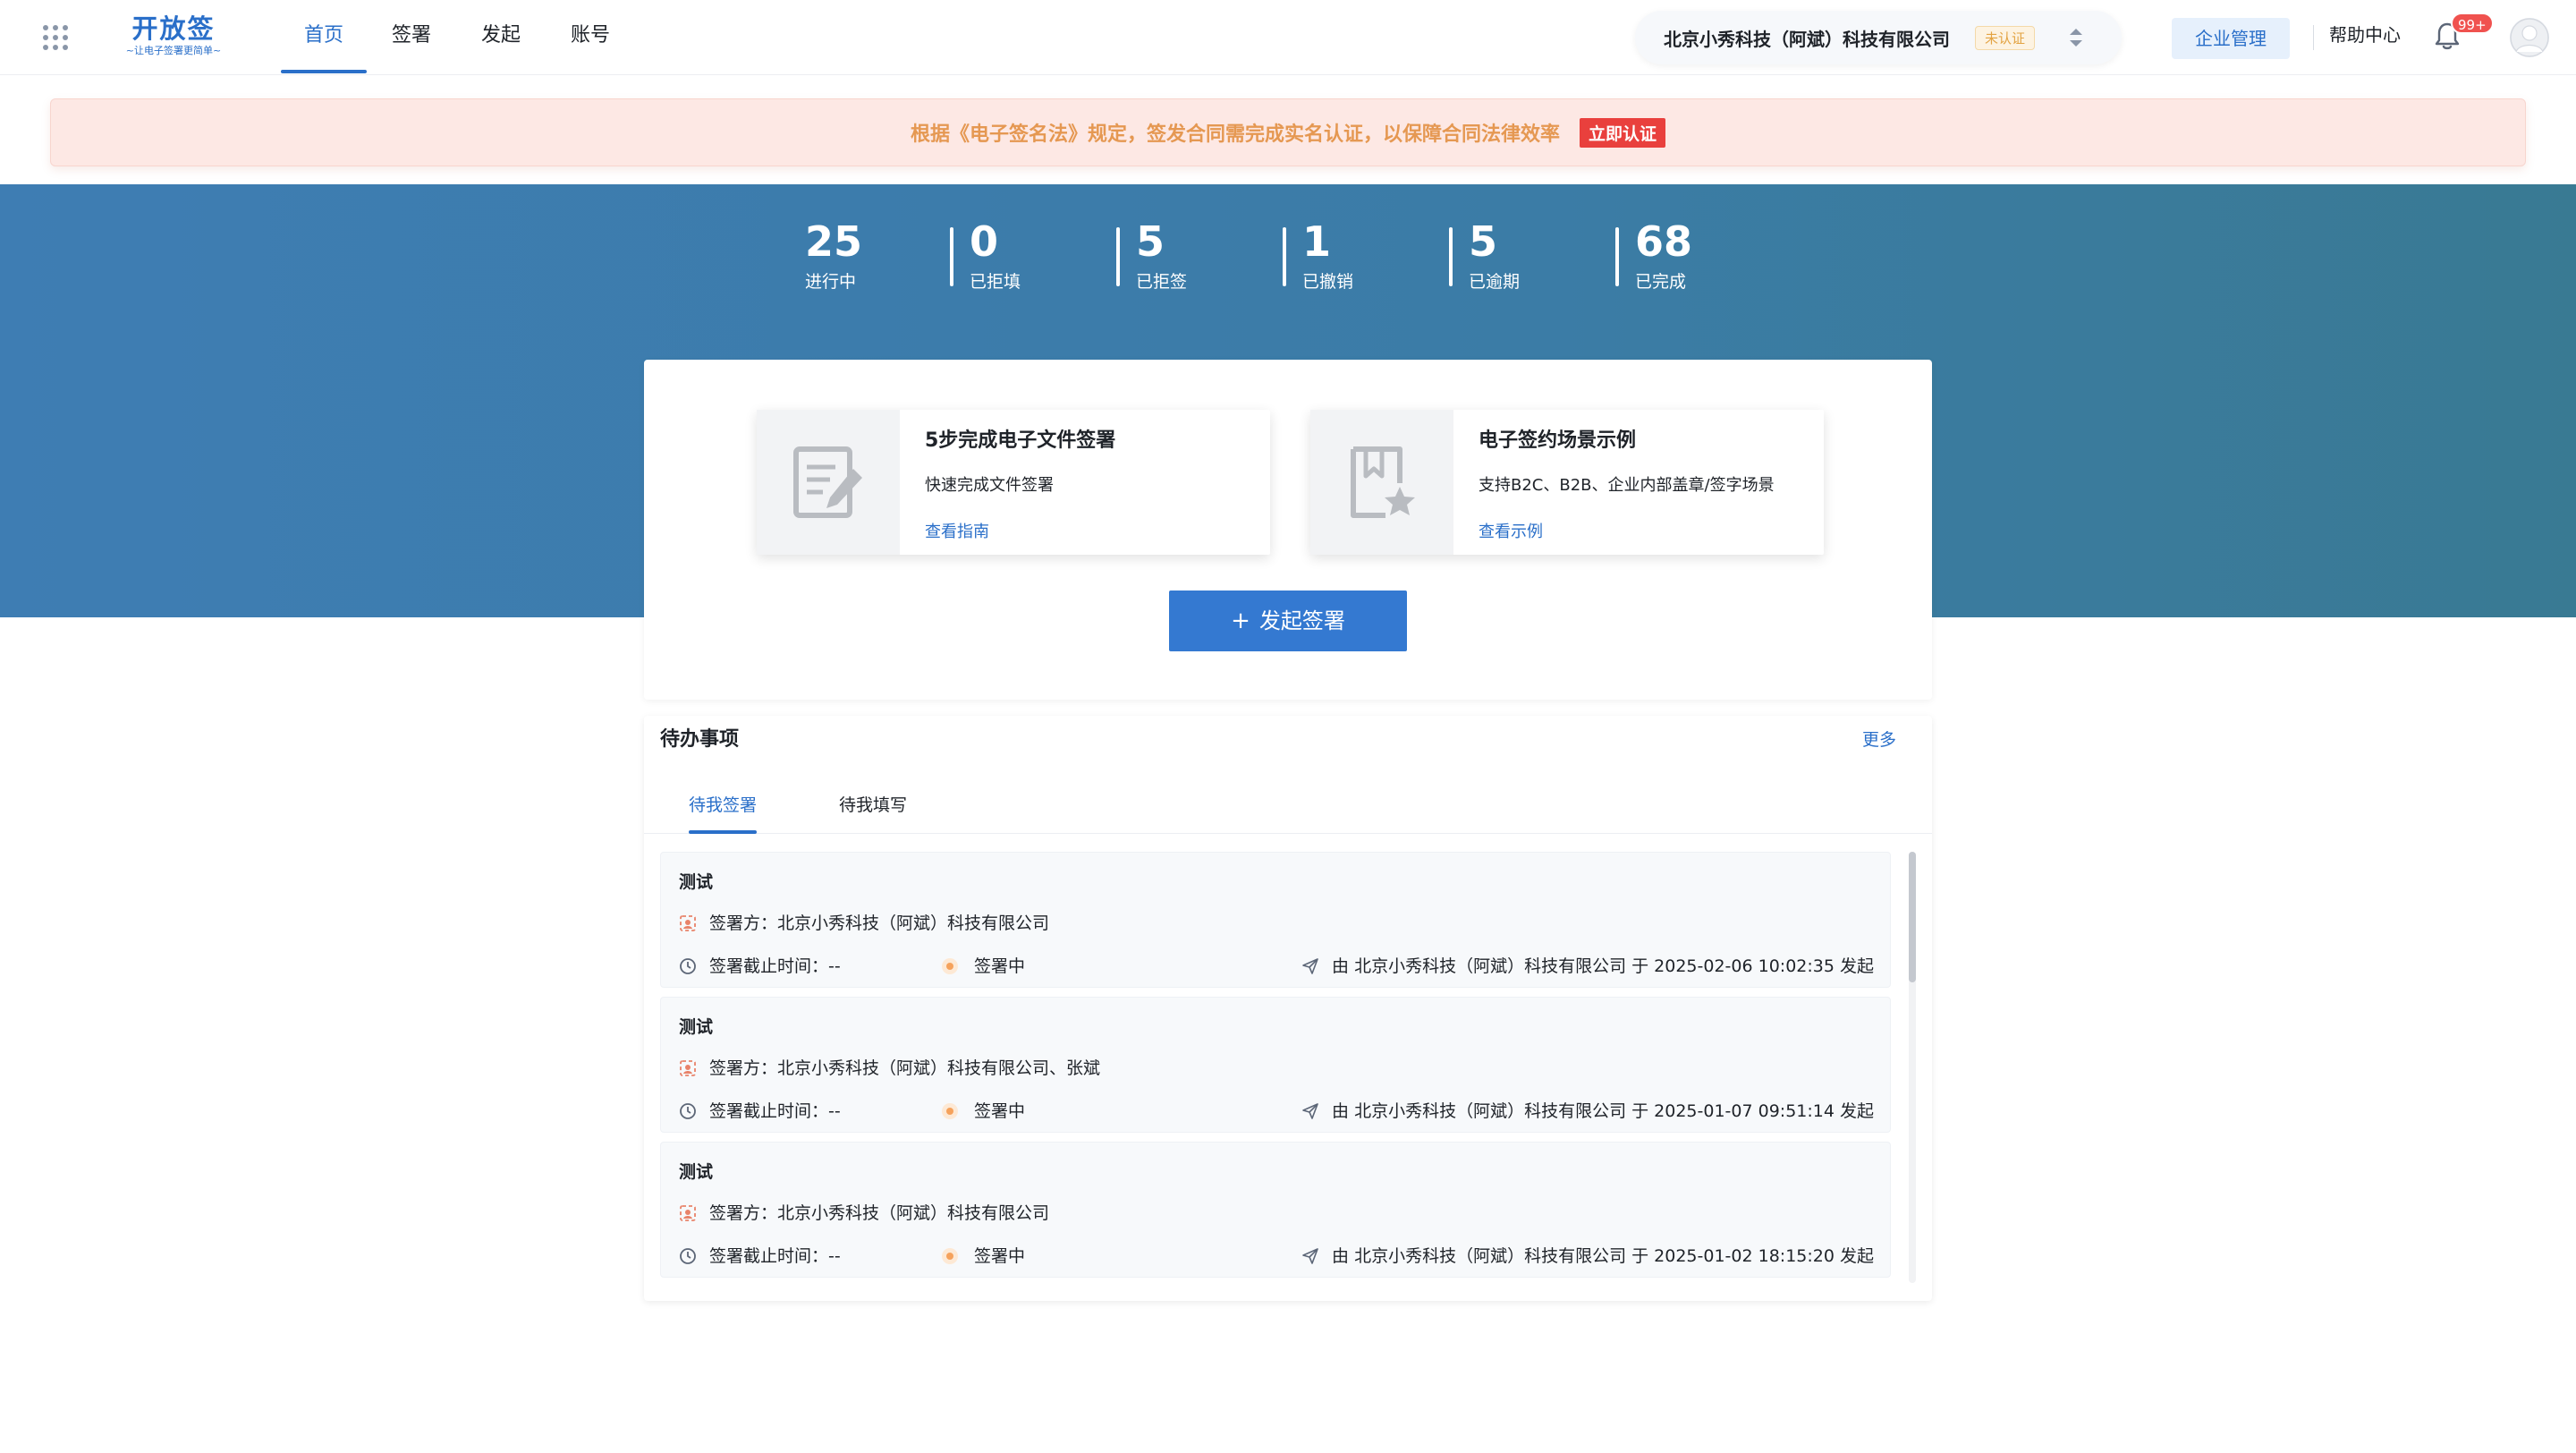 This screenshot has height=1453, width=2576. Describe the element at coordinates (173, 35) in the screenshot. I see `logo: 开放签 ~让电子签署更简单~` at that location.